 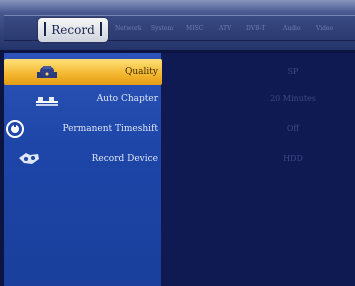 What do you see at coordinates (225, 29) in the screenshot?
I see `tab-atv: ATV` at bounding box center [225, 29].